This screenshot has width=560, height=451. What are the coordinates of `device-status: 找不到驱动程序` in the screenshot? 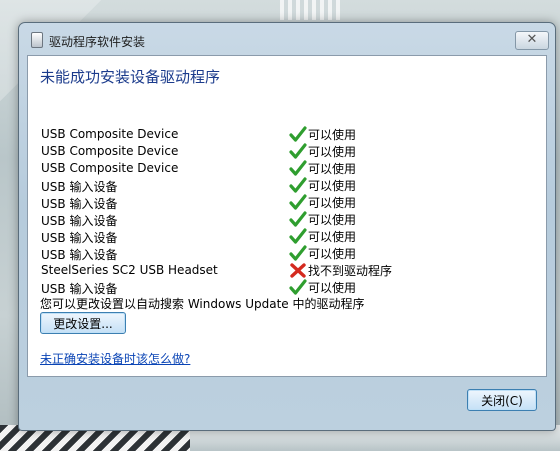 It's located at (340, 270).